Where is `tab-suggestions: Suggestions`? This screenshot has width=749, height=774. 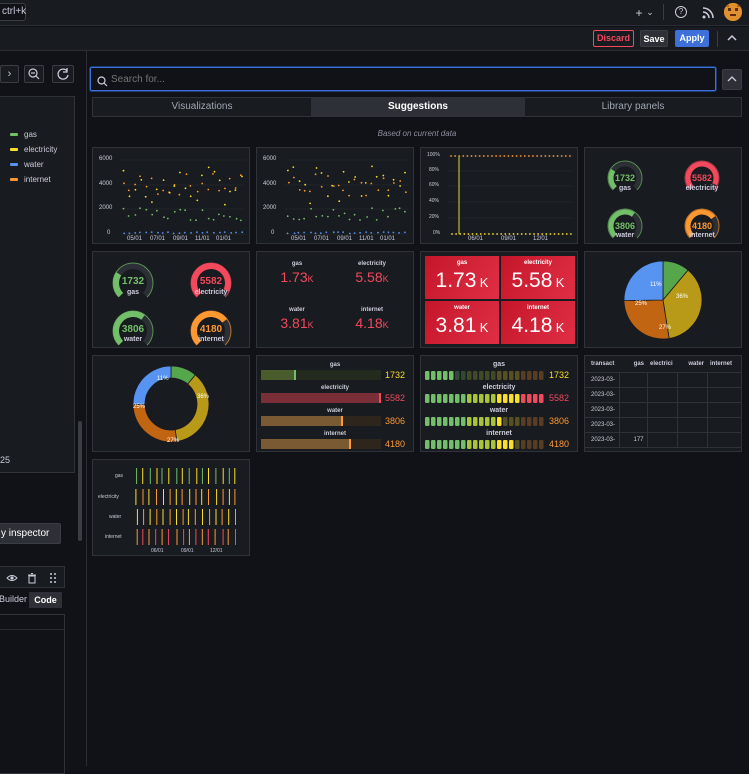 tab-suggestions: Suggestions is located at coordinates (418, 107).